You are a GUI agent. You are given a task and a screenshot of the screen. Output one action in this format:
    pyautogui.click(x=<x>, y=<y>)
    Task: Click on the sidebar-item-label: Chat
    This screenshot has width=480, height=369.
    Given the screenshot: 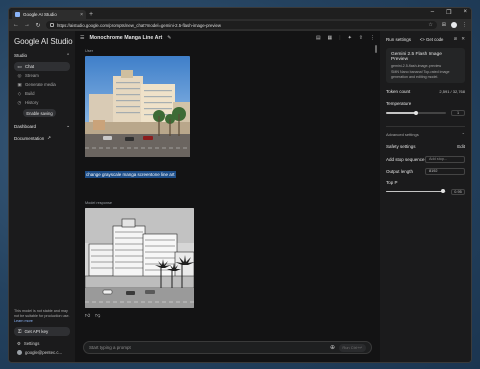 What is the action you would take?
    pyautogui.click(x=30, y=66)
    